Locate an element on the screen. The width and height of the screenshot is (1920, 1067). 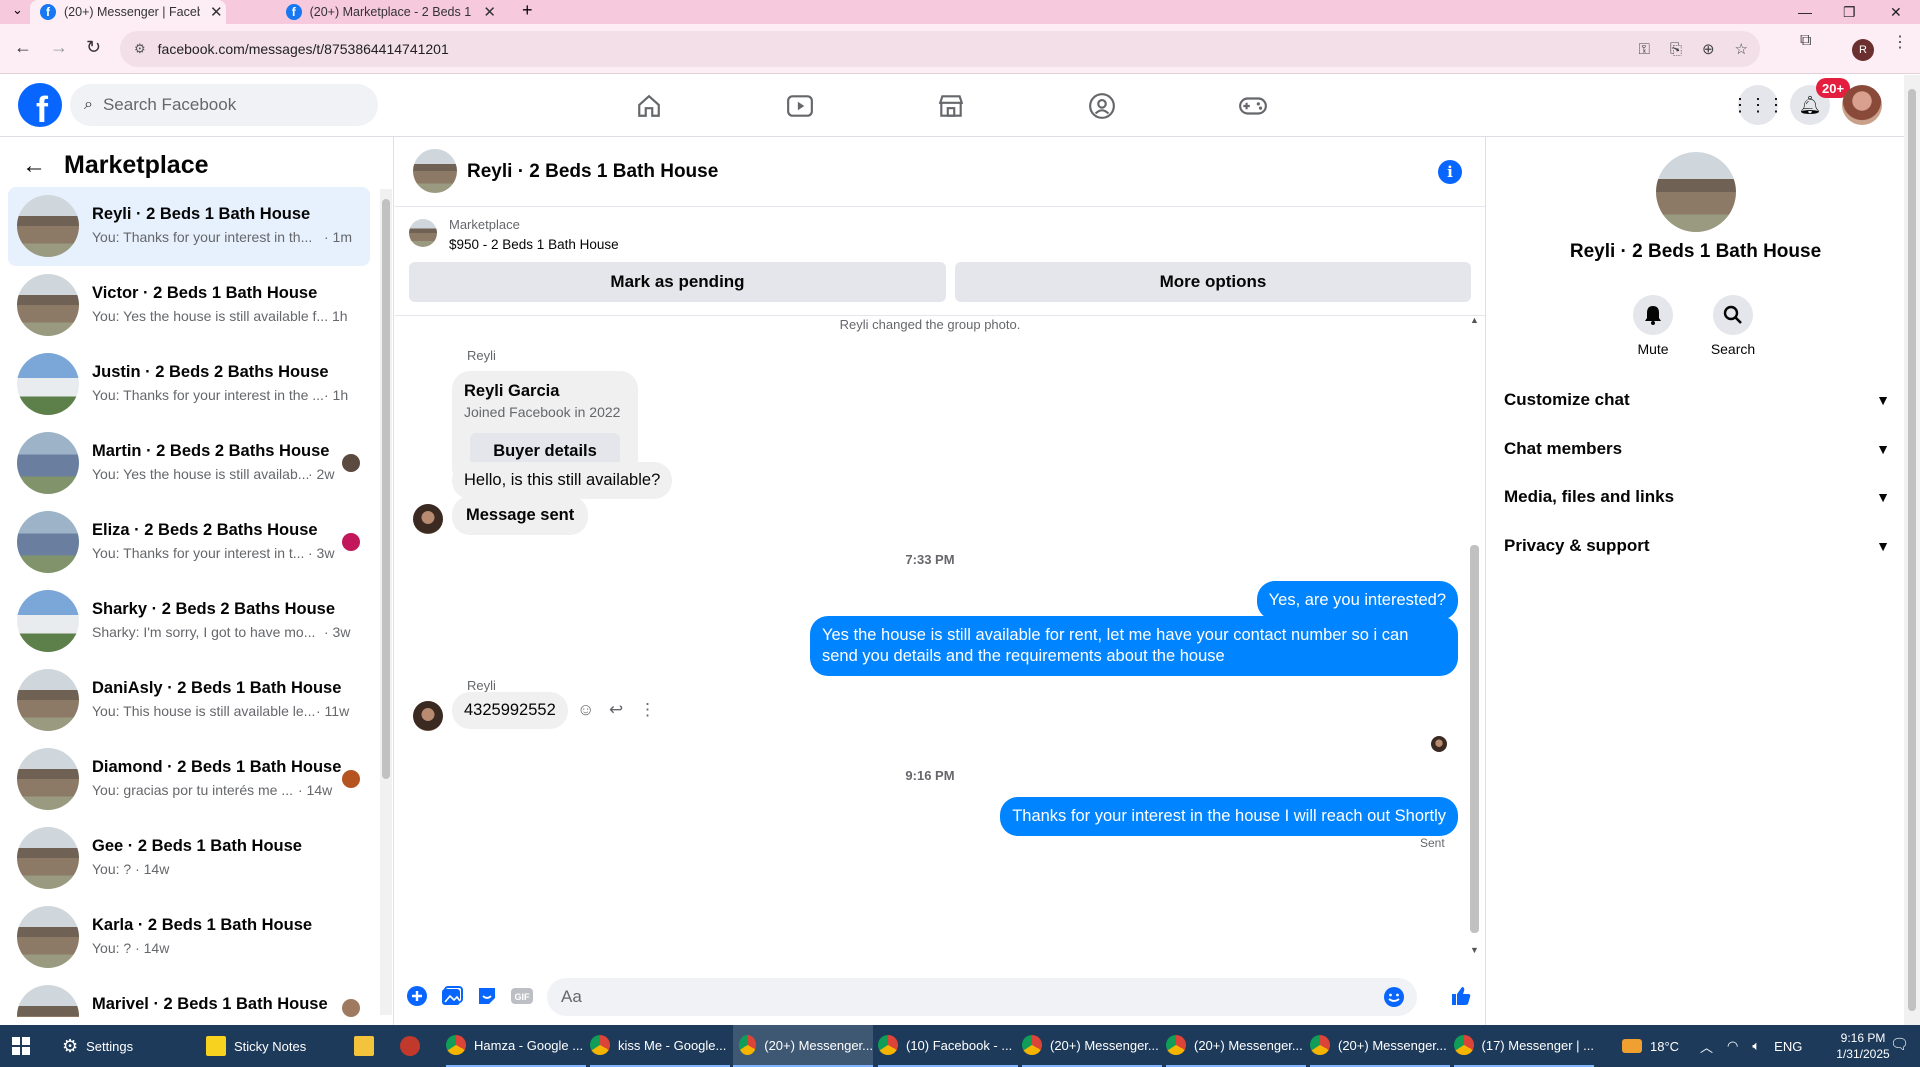
extensions-icon: ⧉ is located at coordinates (1805, 41).